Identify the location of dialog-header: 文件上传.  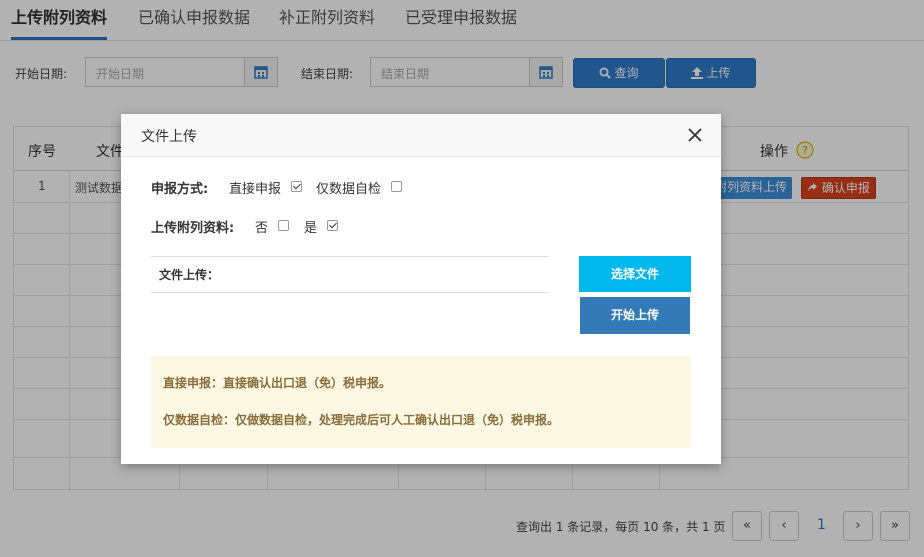
(421, 135).